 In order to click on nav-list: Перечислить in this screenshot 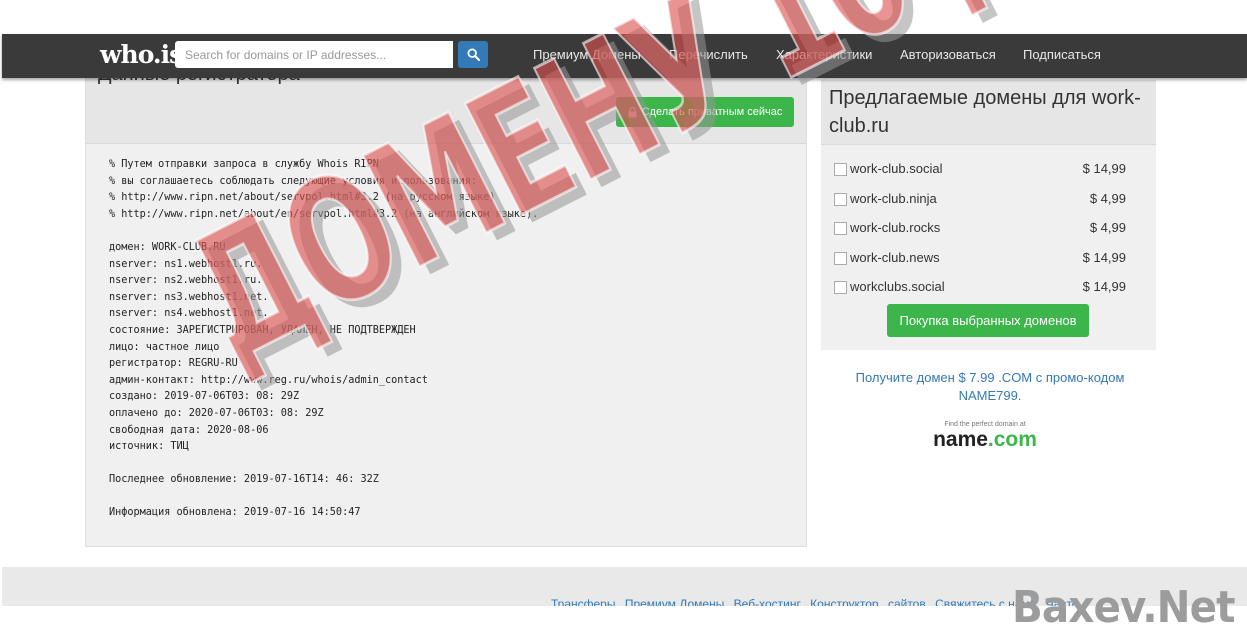, I will do `click(708, 54)`.